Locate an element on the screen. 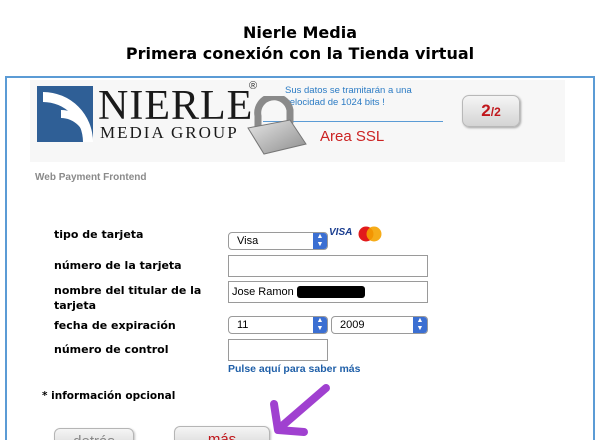 This screenshot has width=600, height=440. page-title-line-1: Nierle Media is located at coordinates (300, 32).